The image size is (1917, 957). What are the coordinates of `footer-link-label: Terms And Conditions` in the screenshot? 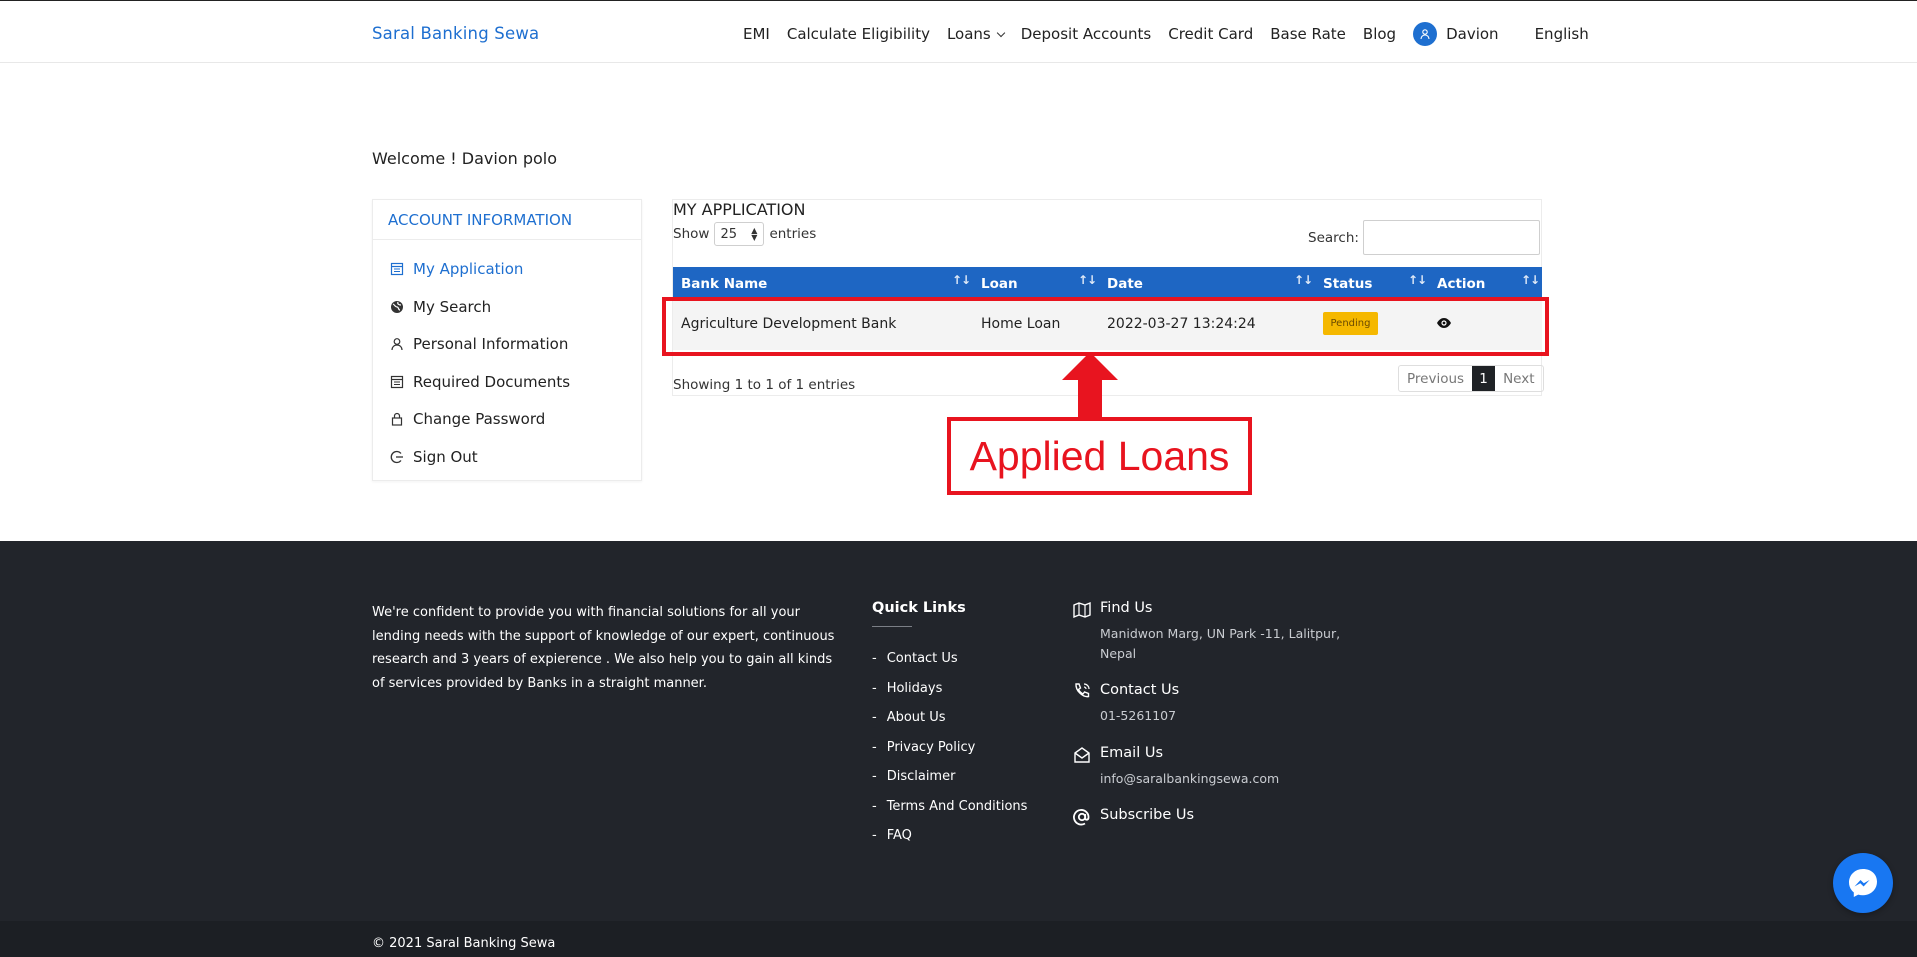 It's located at (957, 806).